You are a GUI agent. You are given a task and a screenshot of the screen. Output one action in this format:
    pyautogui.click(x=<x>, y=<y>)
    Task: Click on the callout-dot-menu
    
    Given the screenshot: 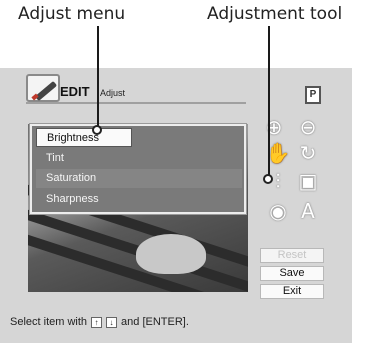 What is the action you would take?
    pyautogui.click(x=97, y=130)
    